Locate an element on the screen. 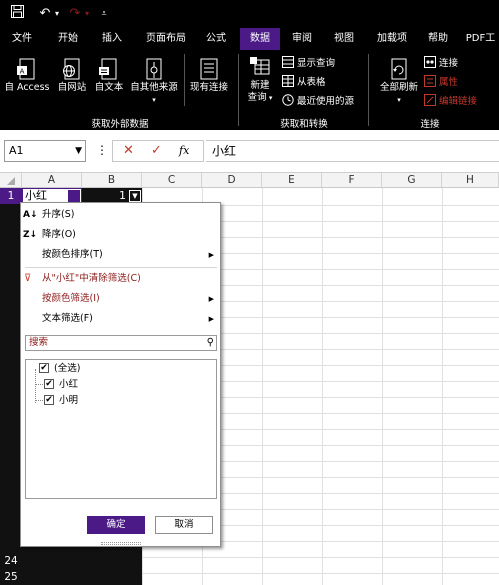 This screenshot has height=585, width=499. ok-button: 确定 is located at coordinates (116, 525).